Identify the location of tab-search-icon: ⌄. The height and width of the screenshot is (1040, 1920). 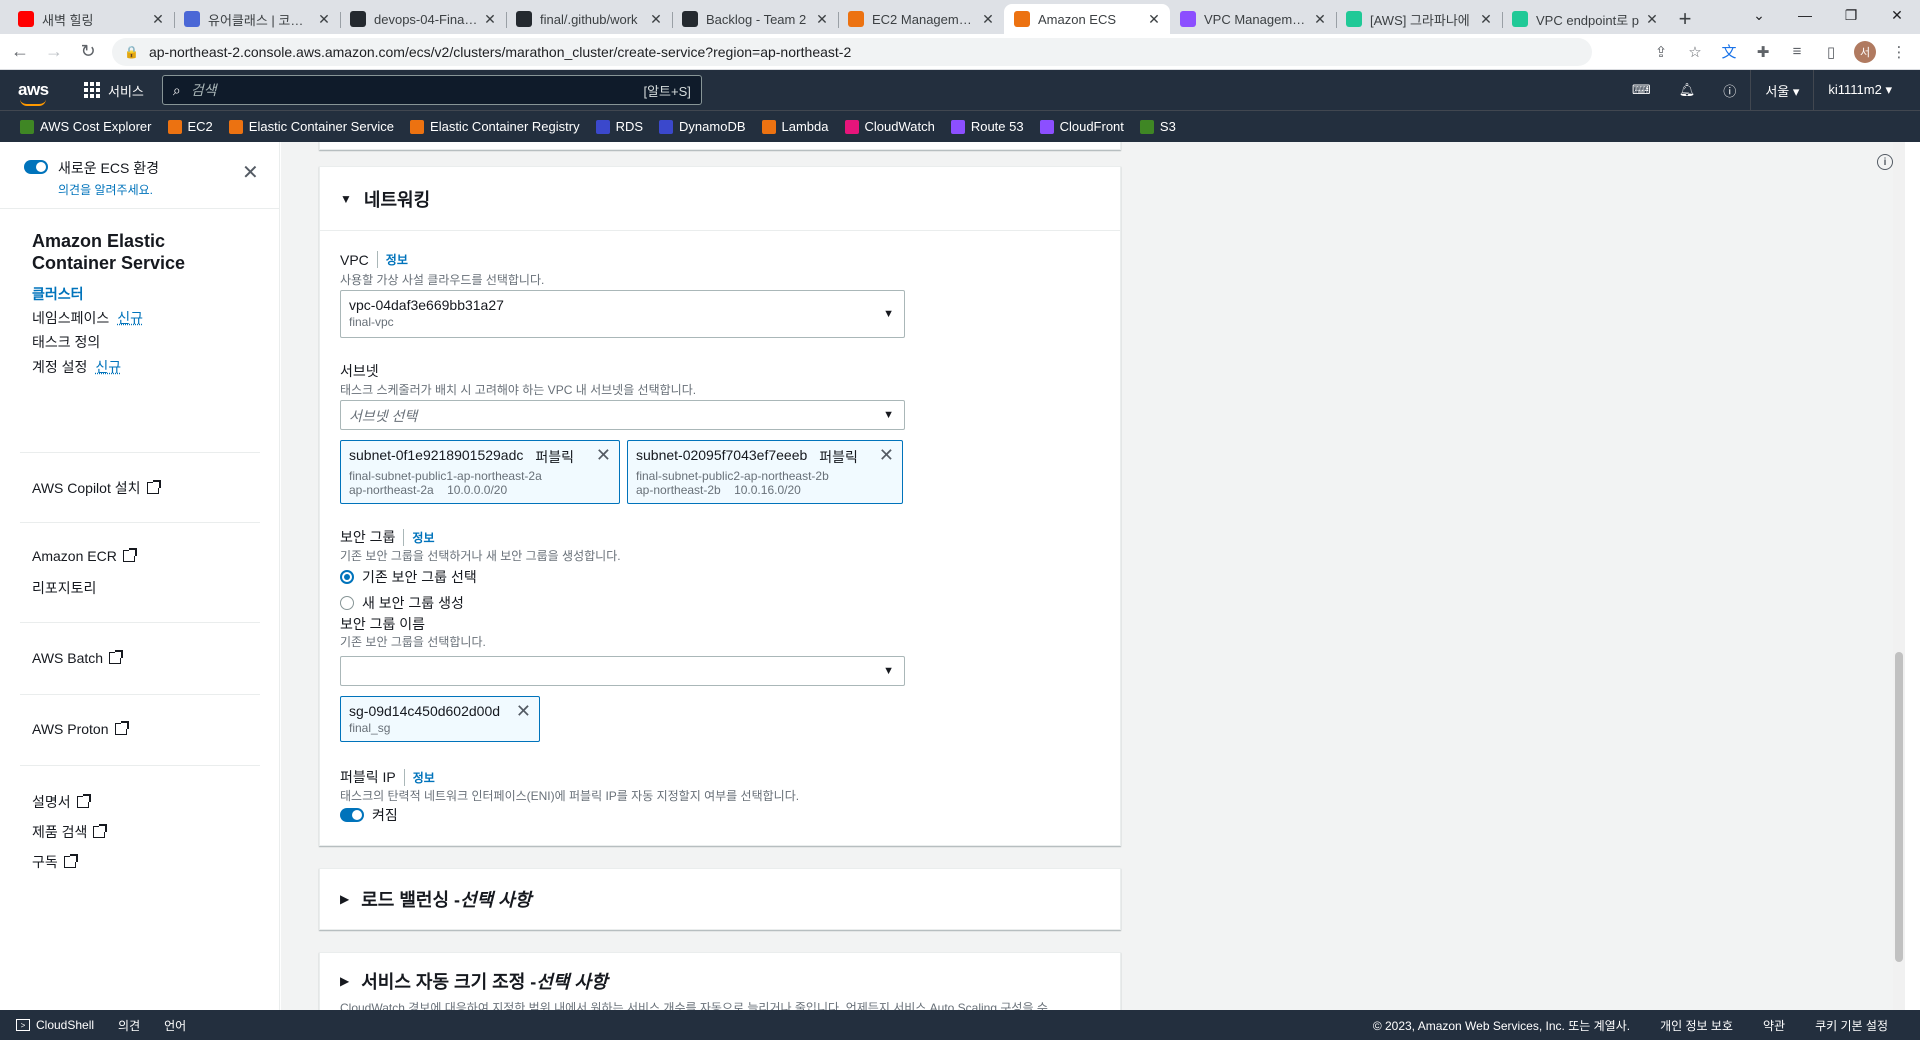
(1759, 15).